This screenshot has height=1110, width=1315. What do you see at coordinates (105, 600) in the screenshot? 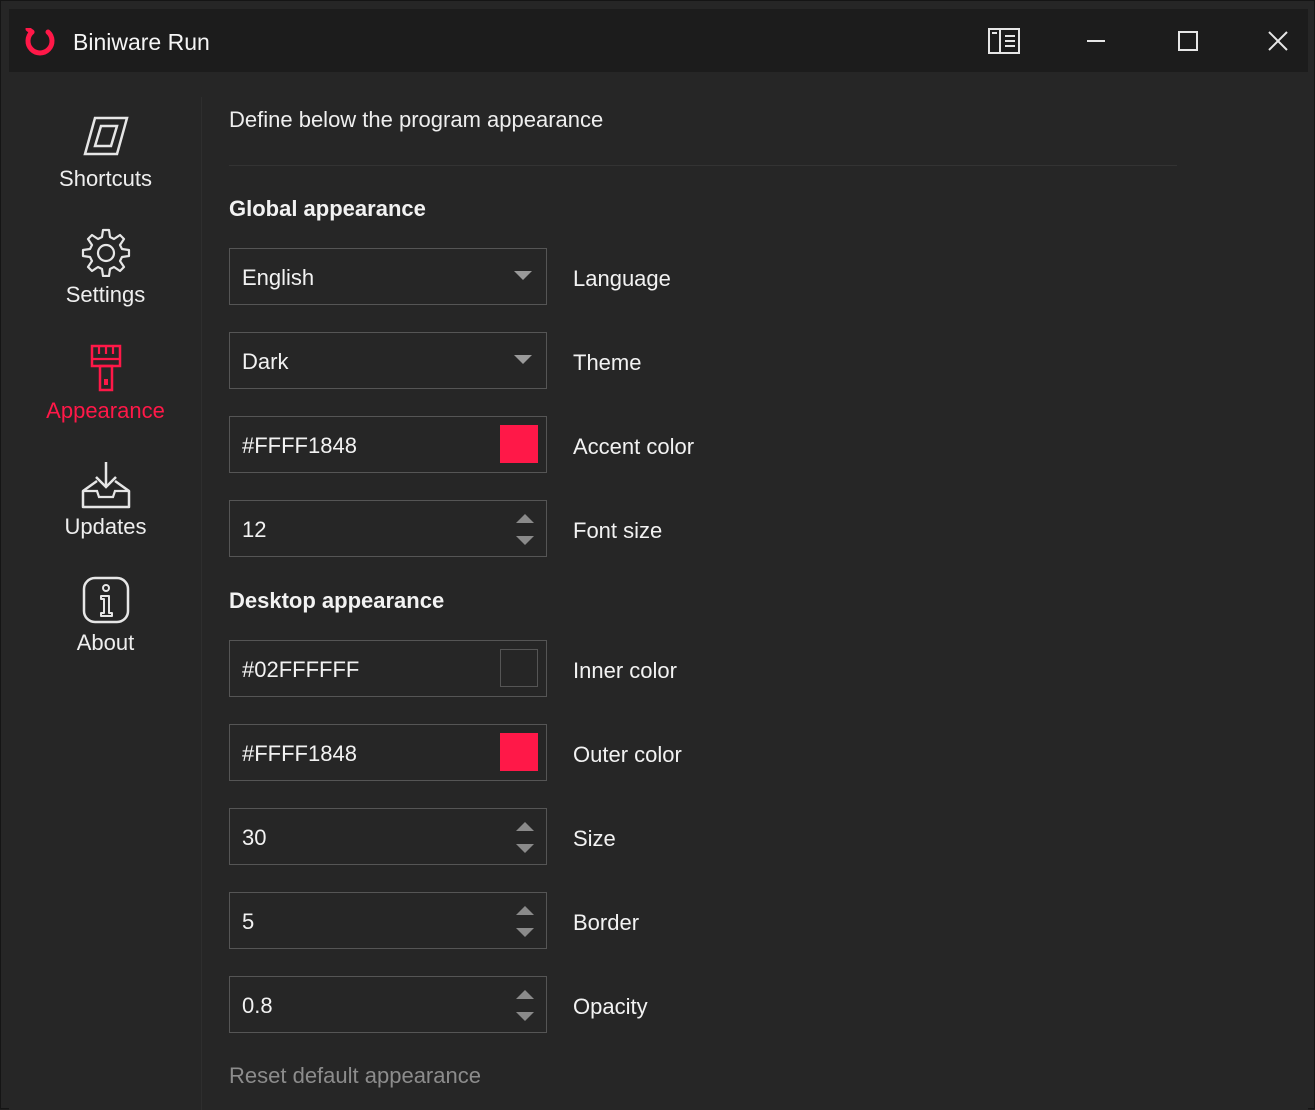
I see `info-icon` at bounding box center [105, 600].